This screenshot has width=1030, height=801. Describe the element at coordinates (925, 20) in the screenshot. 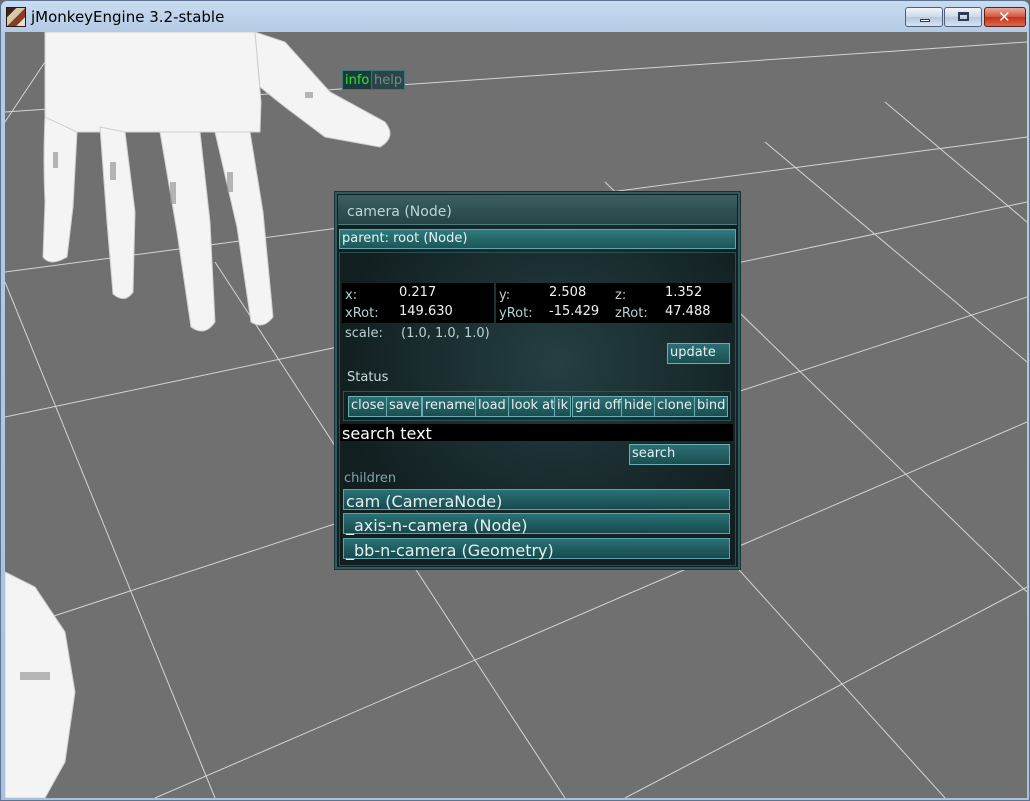

I see `minimize-icon` at that location.